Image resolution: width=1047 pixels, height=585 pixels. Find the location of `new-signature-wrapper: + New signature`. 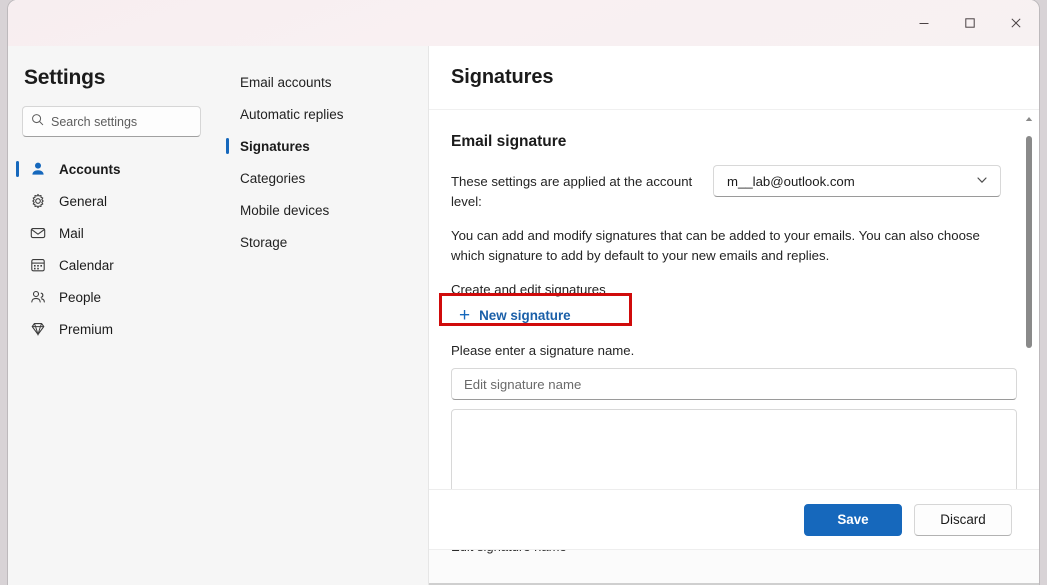

new-signature-wrapper: + New signature is located at coordinates (535, 310).